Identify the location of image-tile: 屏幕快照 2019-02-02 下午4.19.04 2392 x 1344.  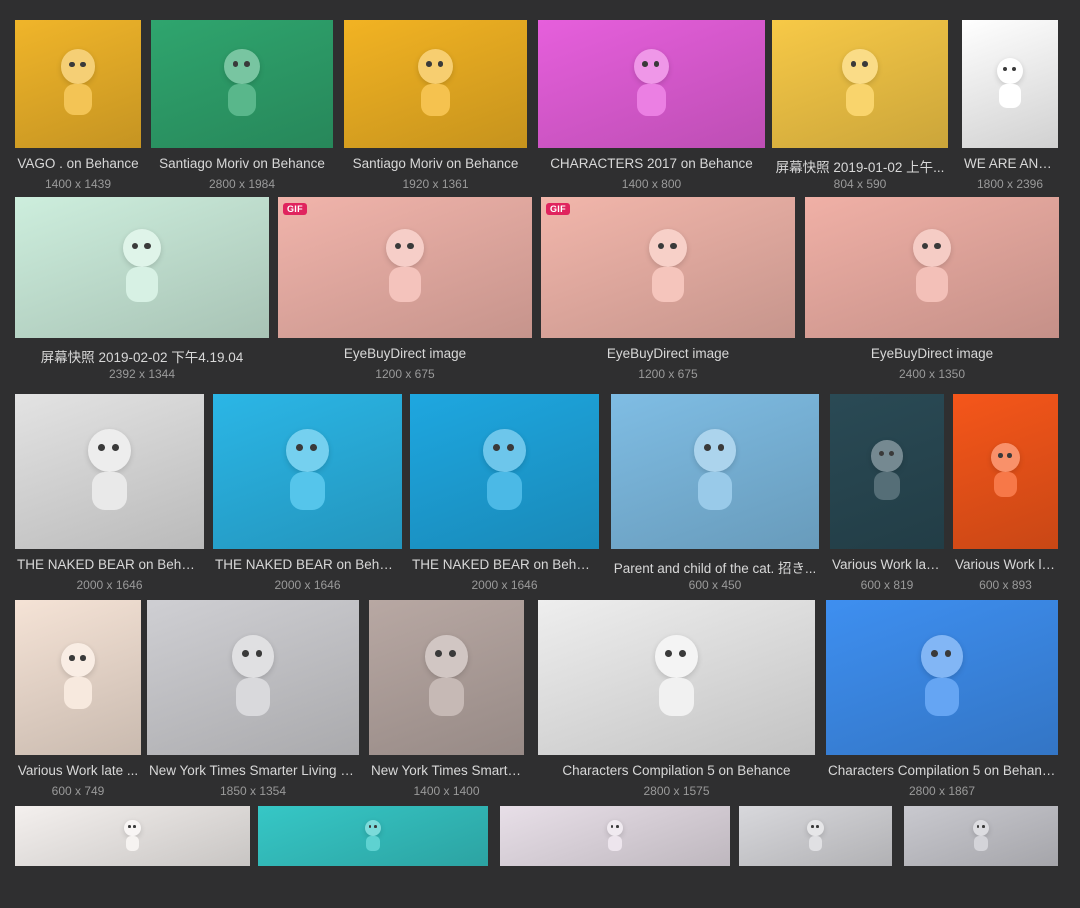
(142, 289).